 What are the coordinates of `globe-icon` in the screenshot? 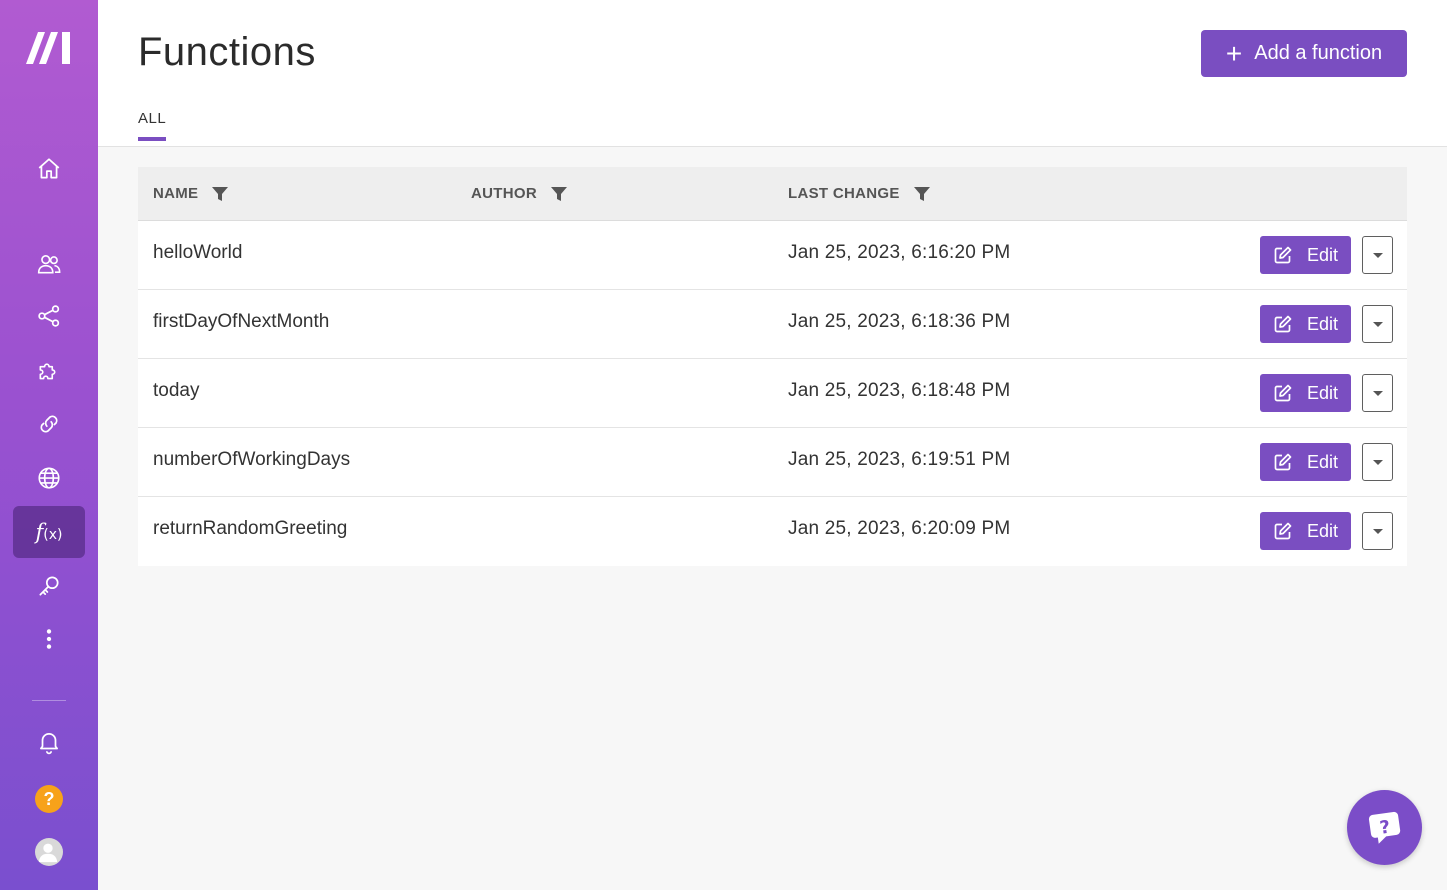 It's located at (49, 478).